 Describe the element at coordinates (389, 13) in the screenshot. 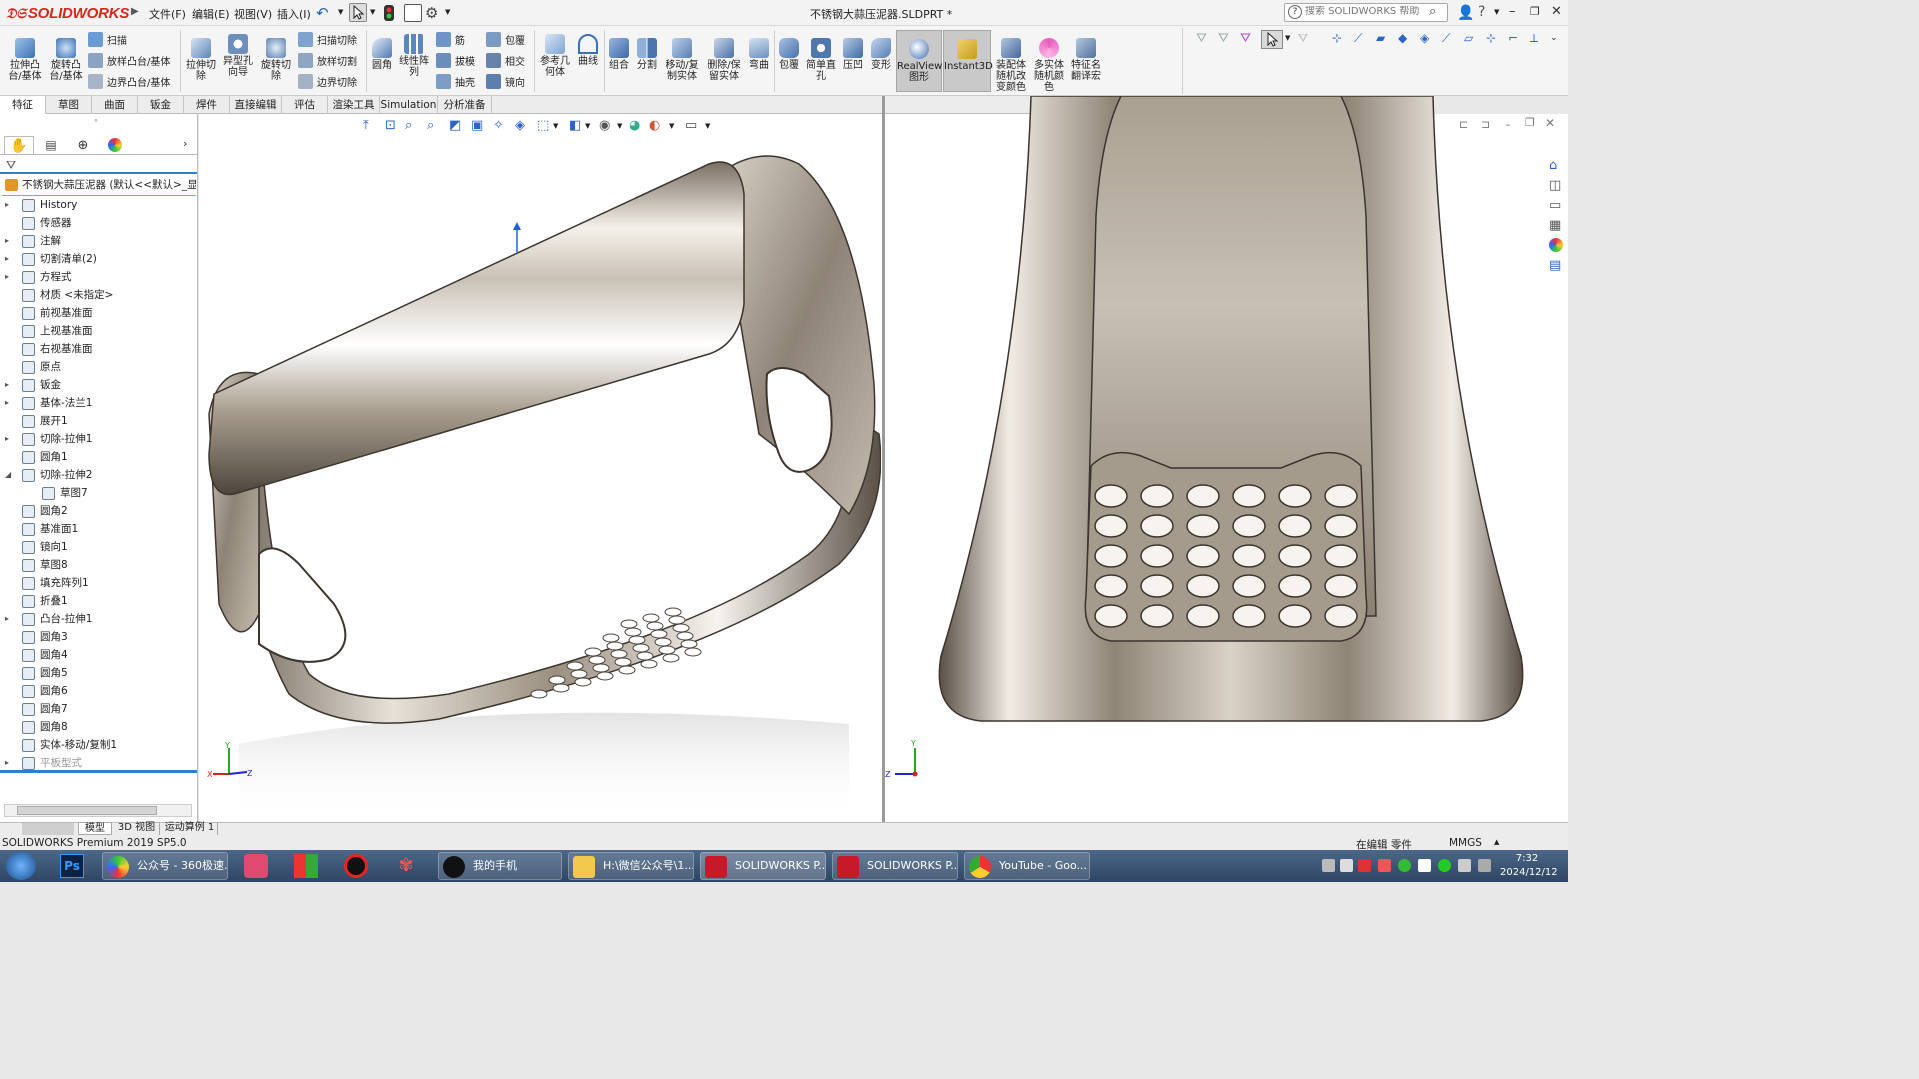

I see `rebuild-icon` at that location.